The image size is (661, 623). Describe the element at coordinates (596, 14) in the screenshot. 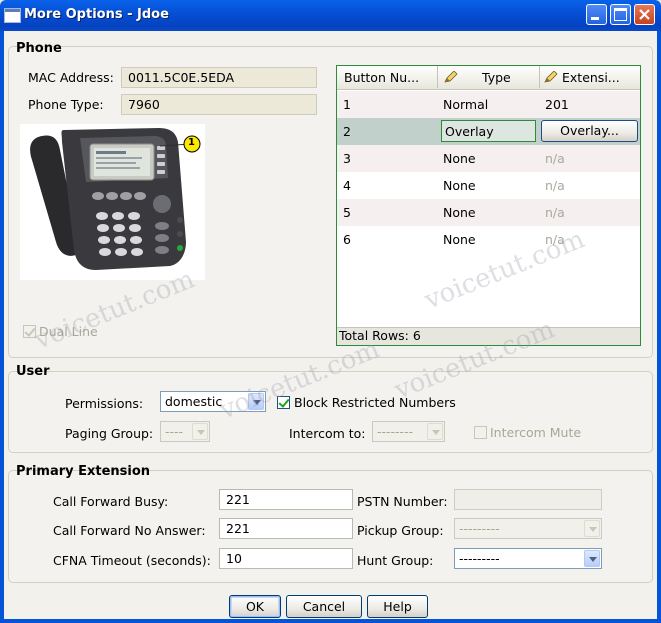

I see `minimize-button` at that location.